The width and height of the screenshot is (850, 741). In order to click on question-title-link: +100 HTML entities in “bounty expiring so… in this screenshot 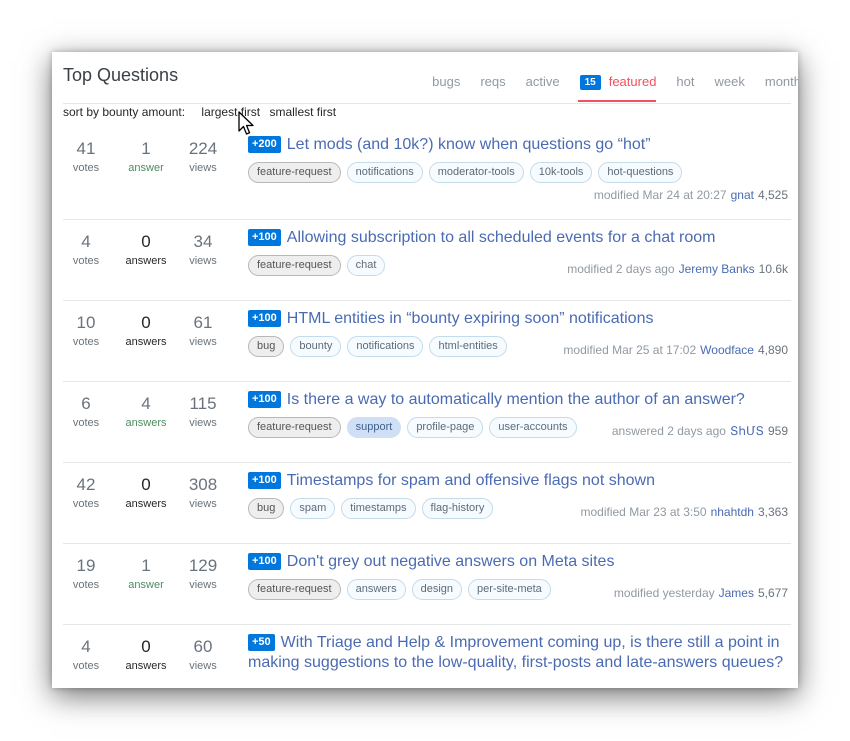, I will do `click(518, 319)`.